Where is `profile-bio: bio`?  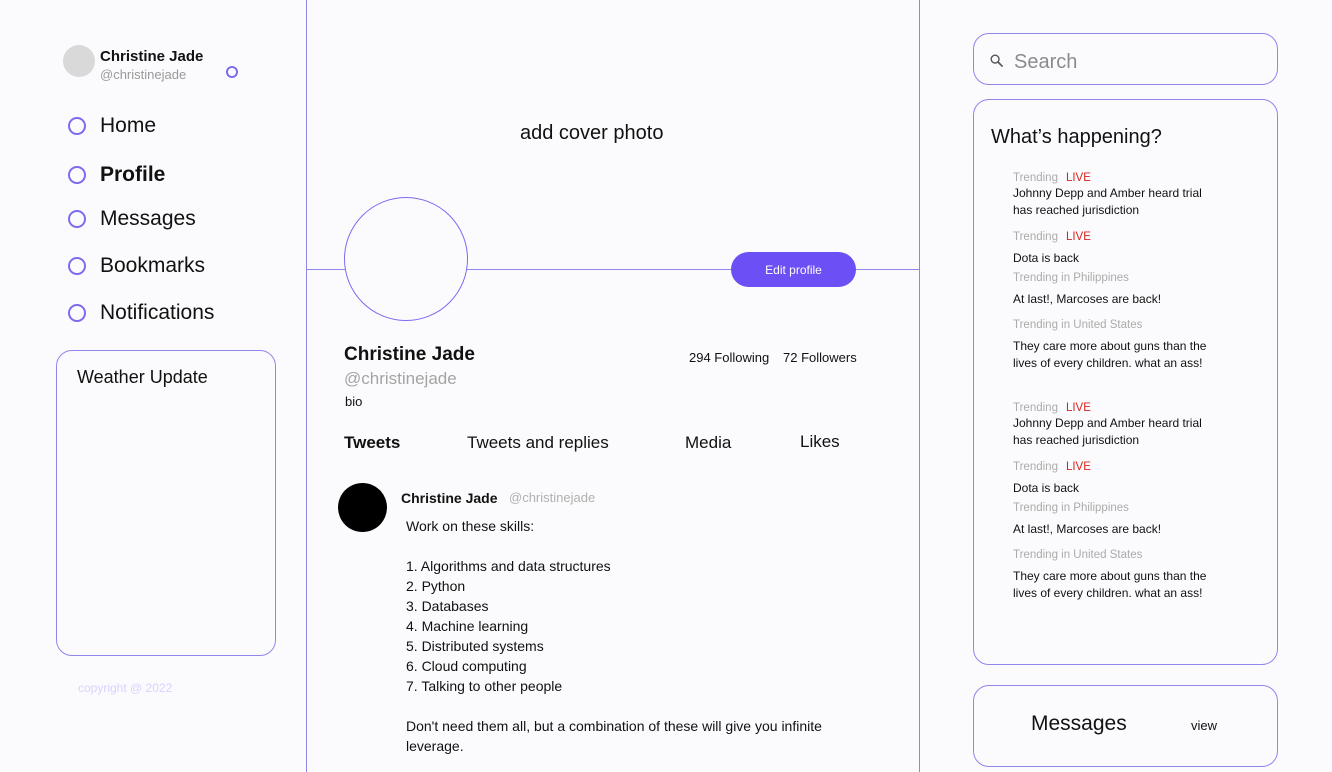 profile-bio: bio is located at coordinates (354, 401).